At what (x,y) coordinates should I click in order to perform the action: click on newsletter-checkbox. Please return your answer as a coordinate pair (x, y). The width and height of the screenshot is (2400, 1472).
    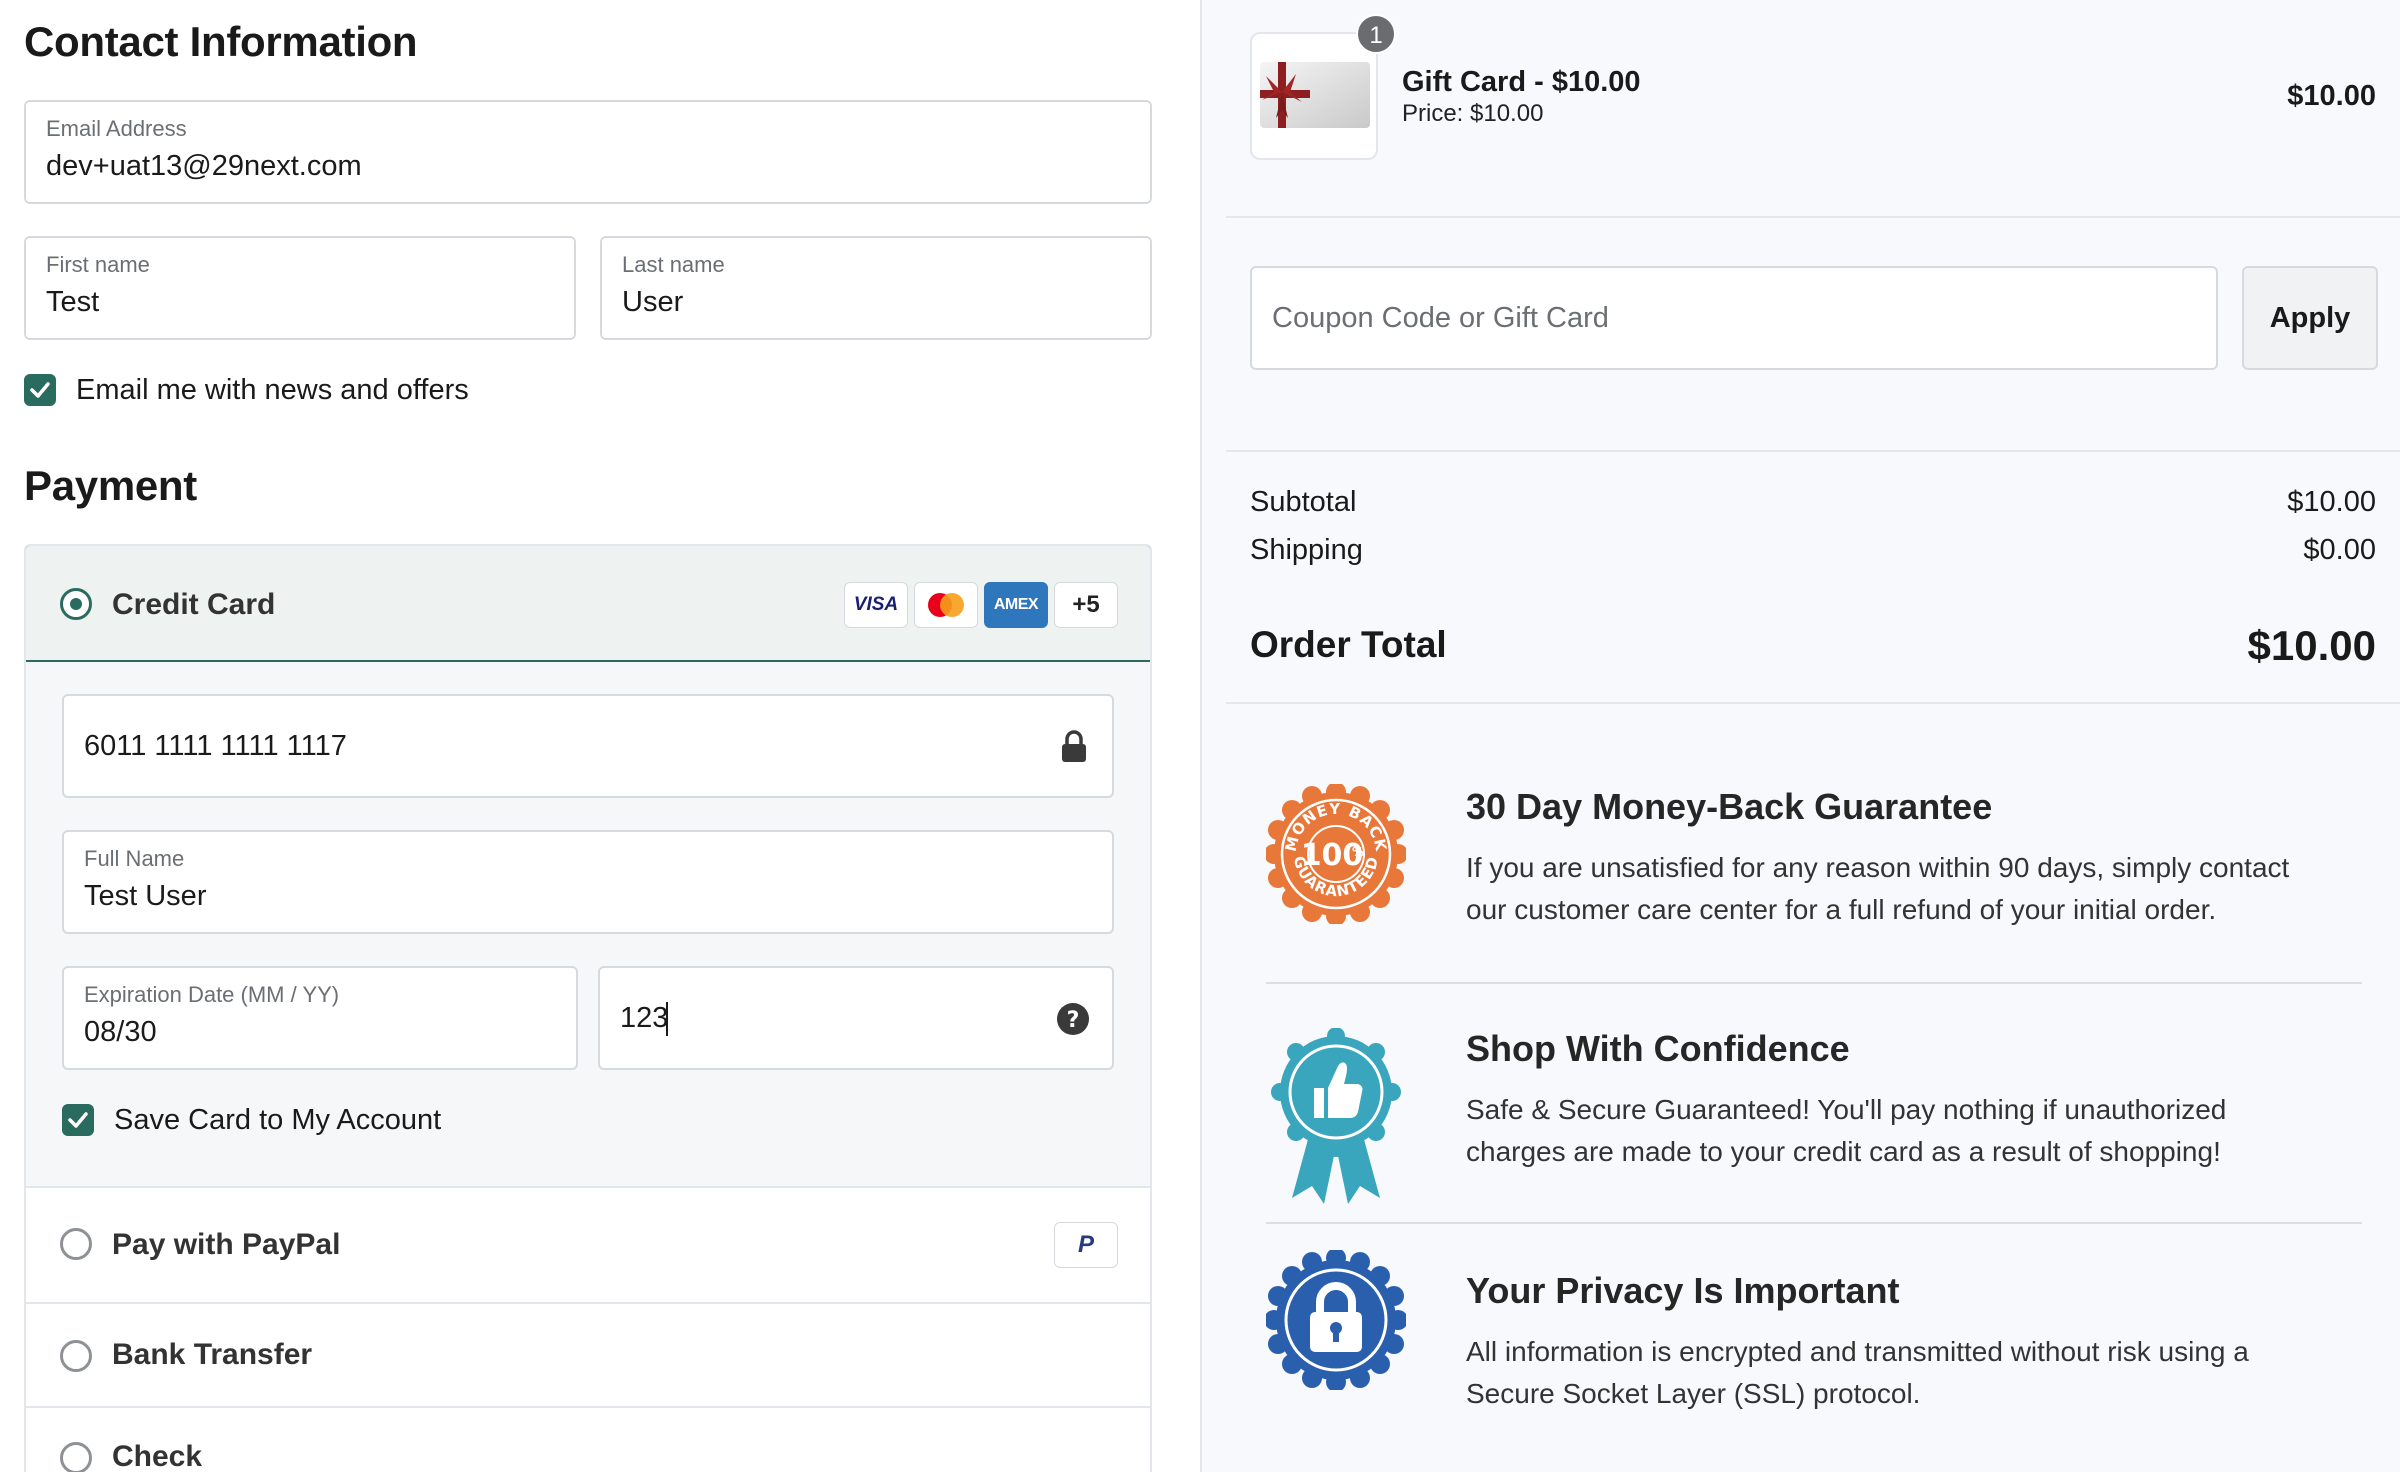
    Looking at the image, I should click on (40, 390).